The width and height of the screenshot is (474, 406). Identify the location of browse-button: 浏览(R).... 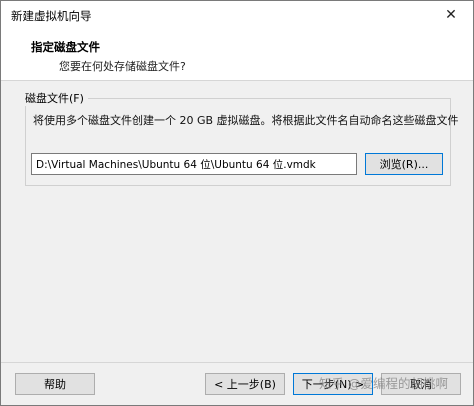
(404, 164).